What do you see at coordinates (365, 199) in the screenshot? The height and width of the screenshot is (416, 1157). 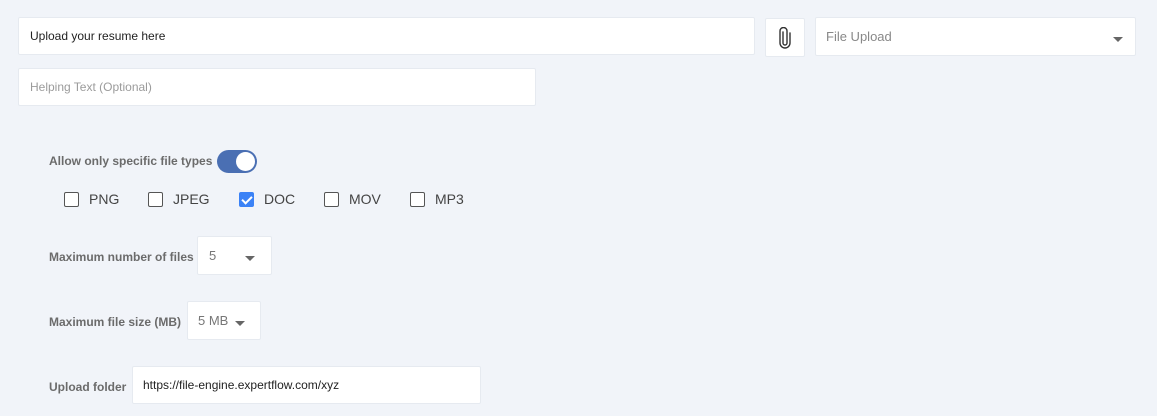 I see `checkbox-label: MOV` at bounding box center [365, 199].